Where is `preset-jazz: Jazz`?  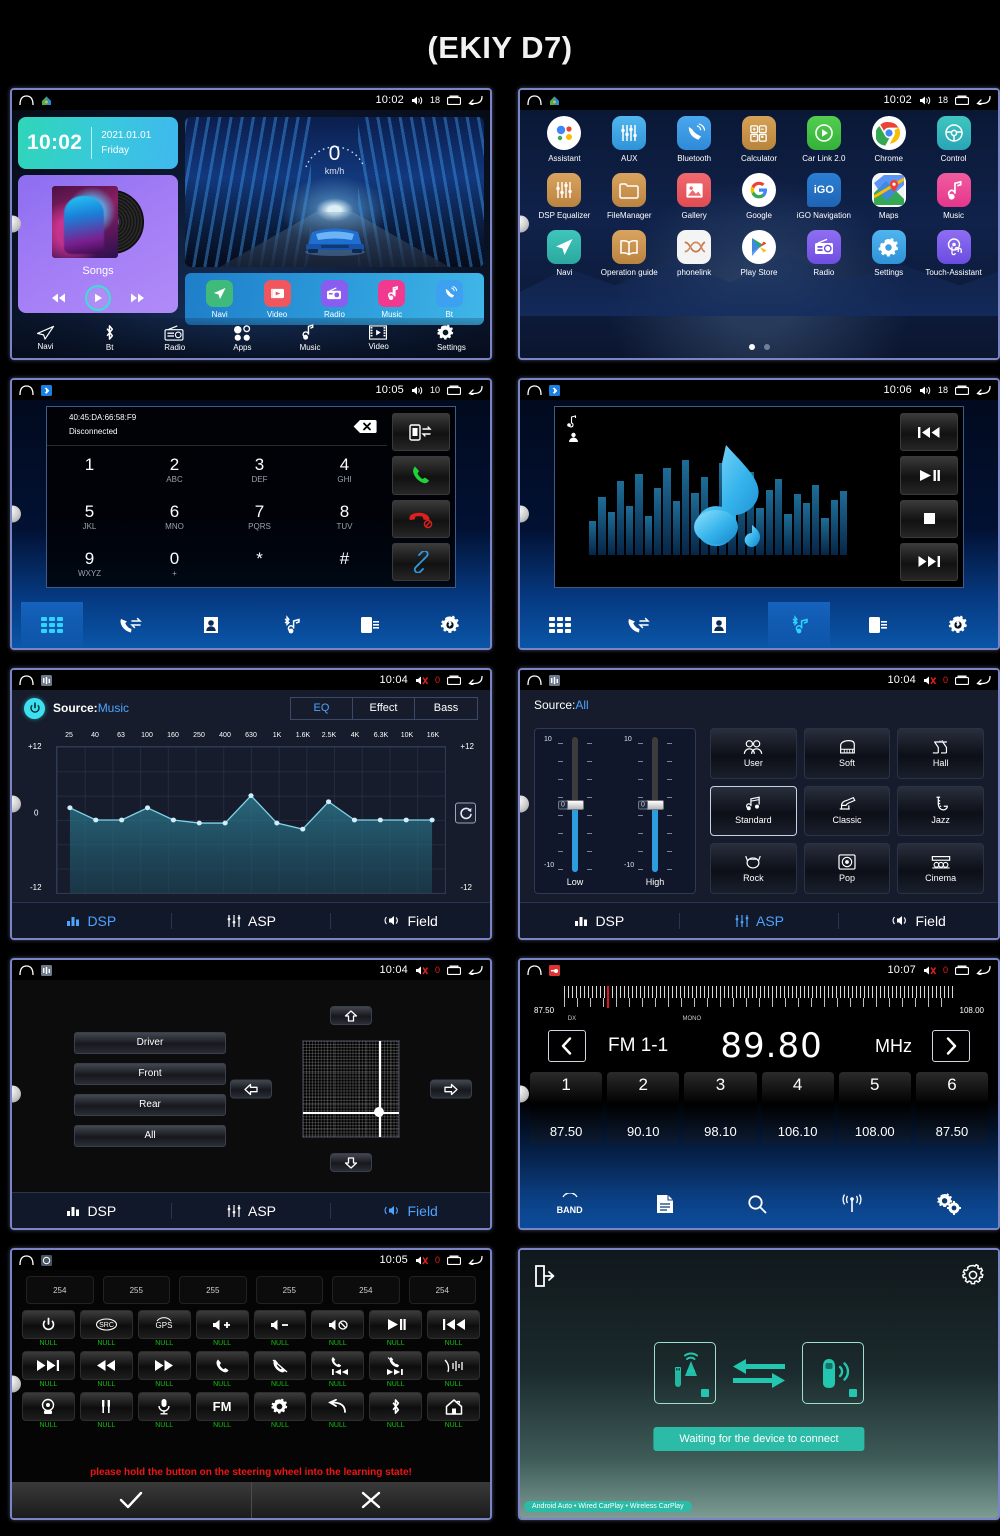
preset-jazz: Jazz is located at coordinates (940, 811).